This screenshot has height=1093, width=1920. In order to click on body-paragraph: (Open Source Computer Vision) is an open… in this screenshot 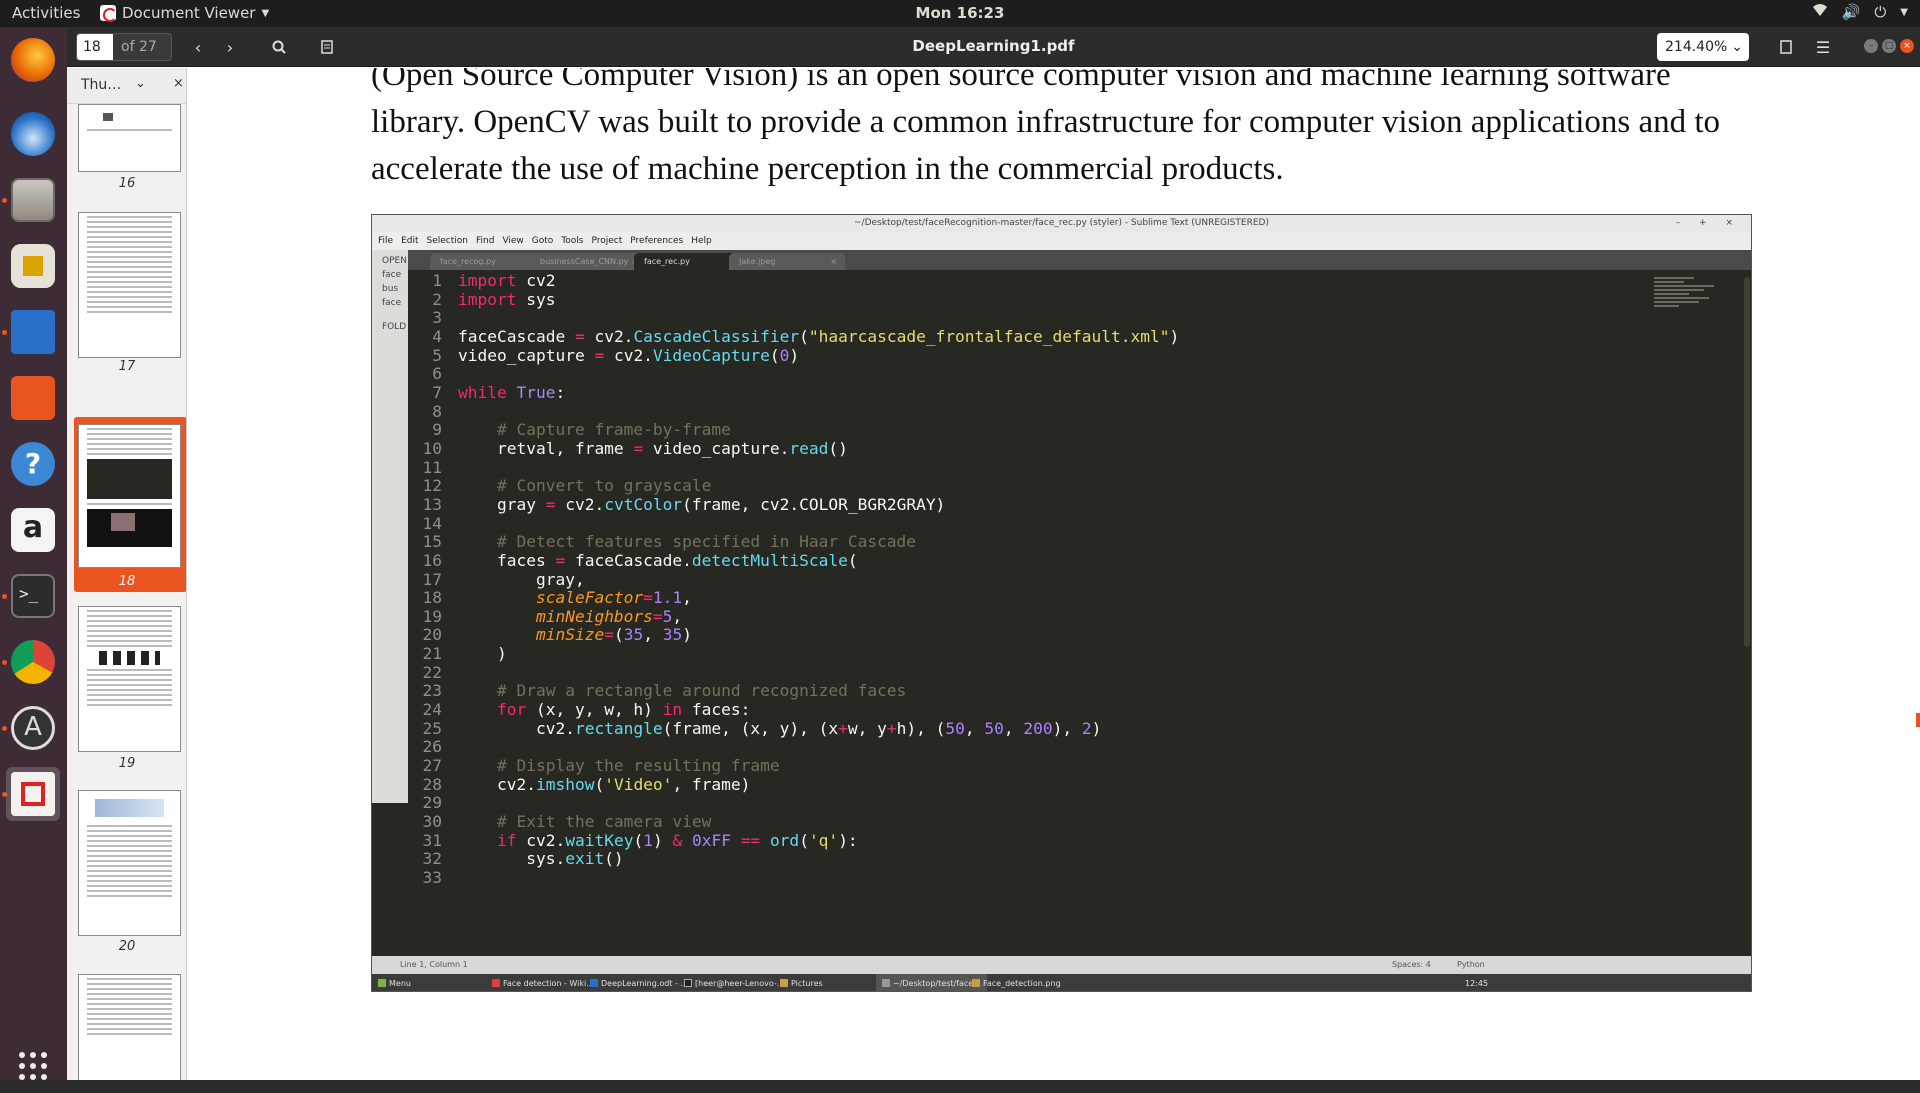, I will do `click(1046, 127)`.